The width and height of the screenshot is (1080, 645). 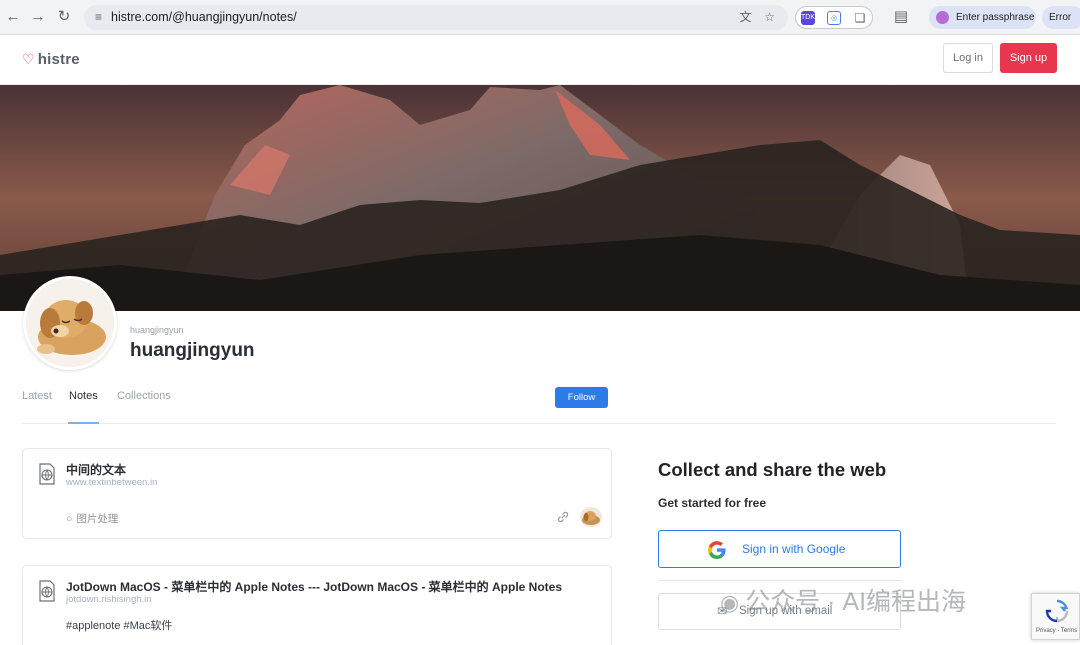 I want to click on note-title: 中间的文本, so click(x=96, y=469).